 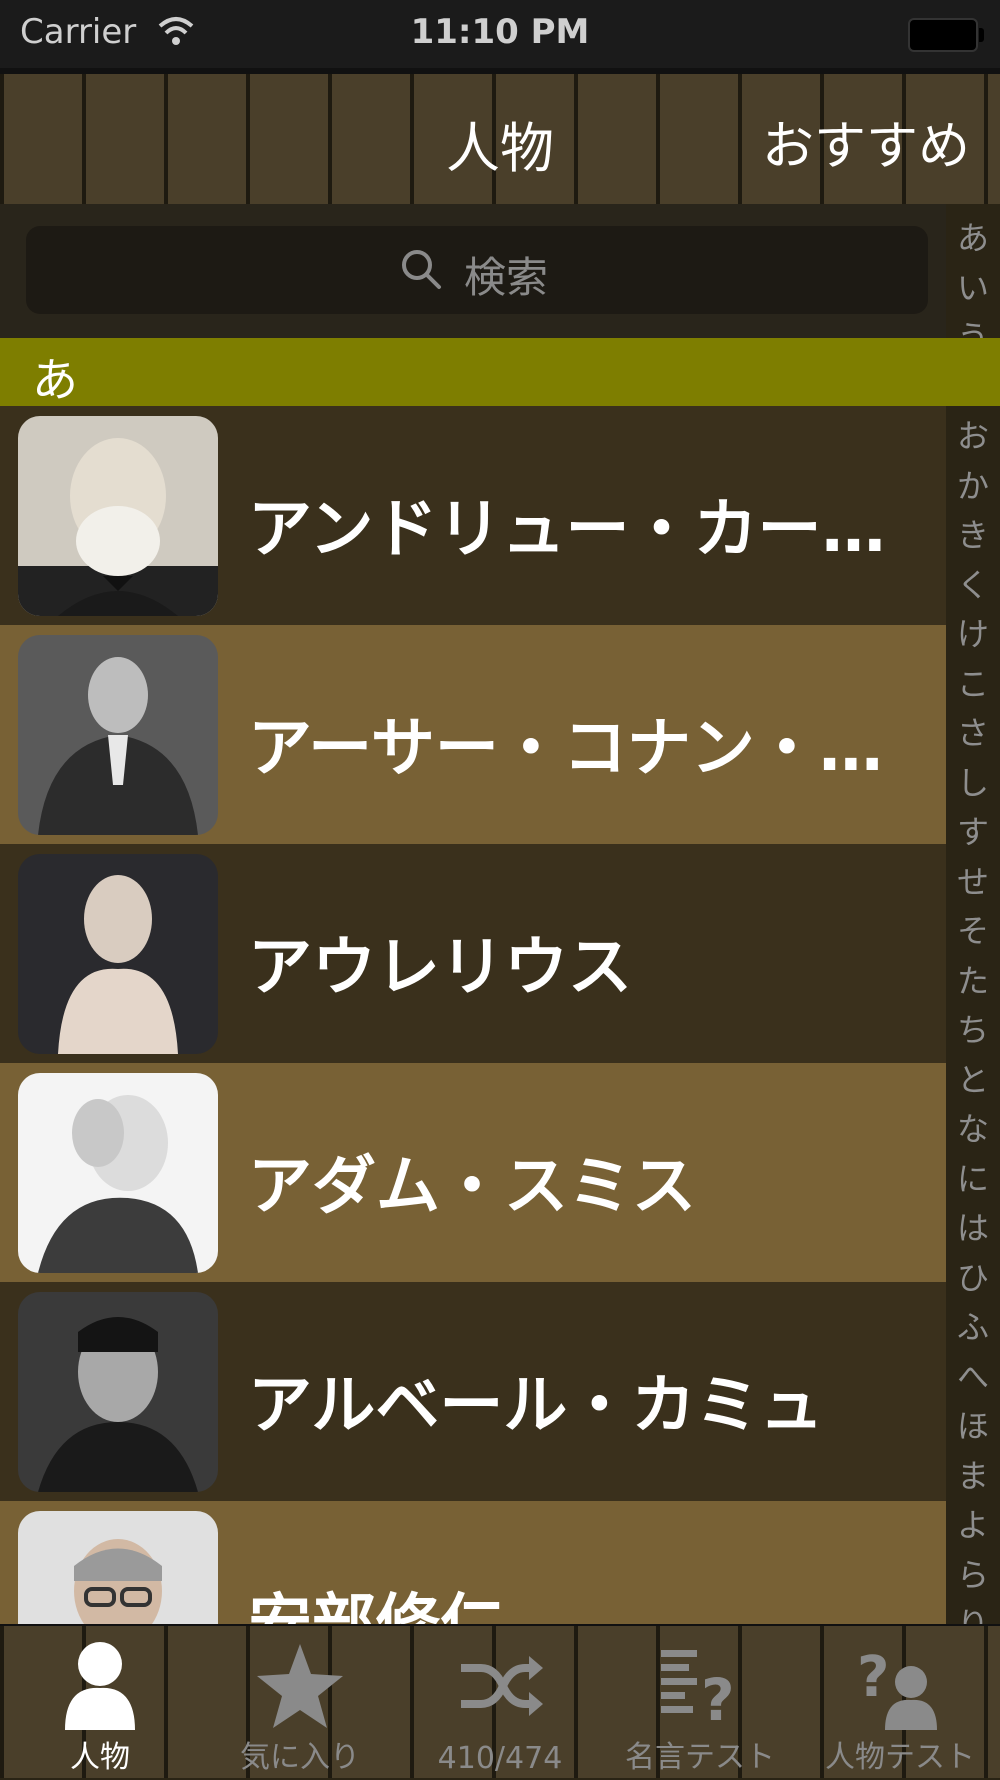 I want to click on search-area: 検索, so click(x=473, y=271).